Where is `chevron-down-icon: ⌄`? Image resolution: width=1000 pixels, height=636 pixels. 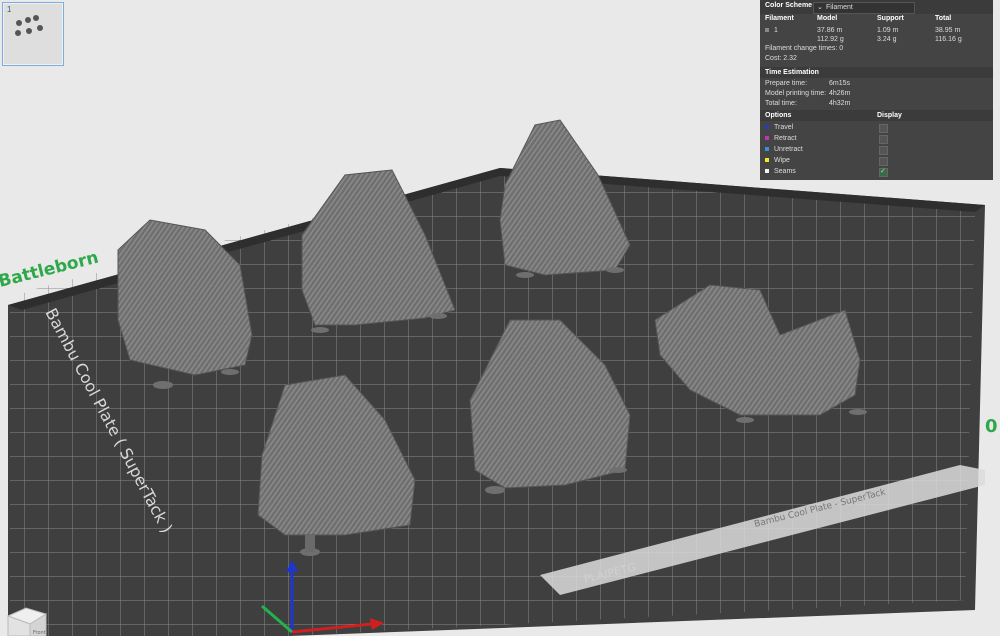 chevron-down-icon: ⌄ is located at coordinates (820, 7).